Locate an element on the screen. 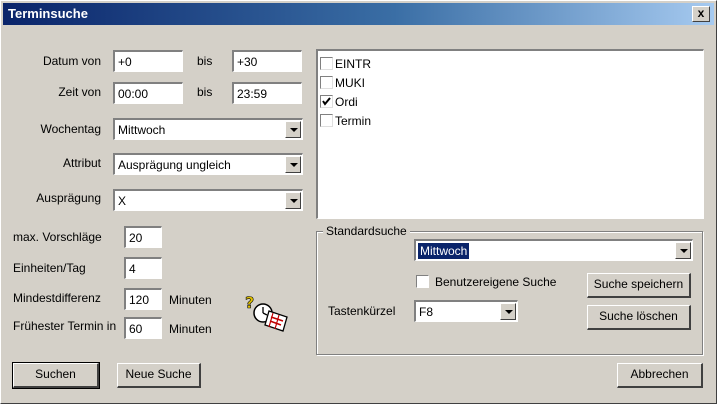  list-item-label: MUKI is located at coordinates (350, 82).